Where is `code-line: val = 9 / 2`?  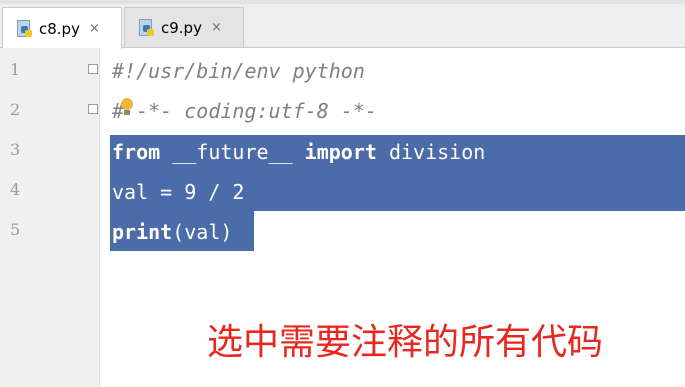
code-line: val = 9 / 2 is located at coordinates (178, 192).